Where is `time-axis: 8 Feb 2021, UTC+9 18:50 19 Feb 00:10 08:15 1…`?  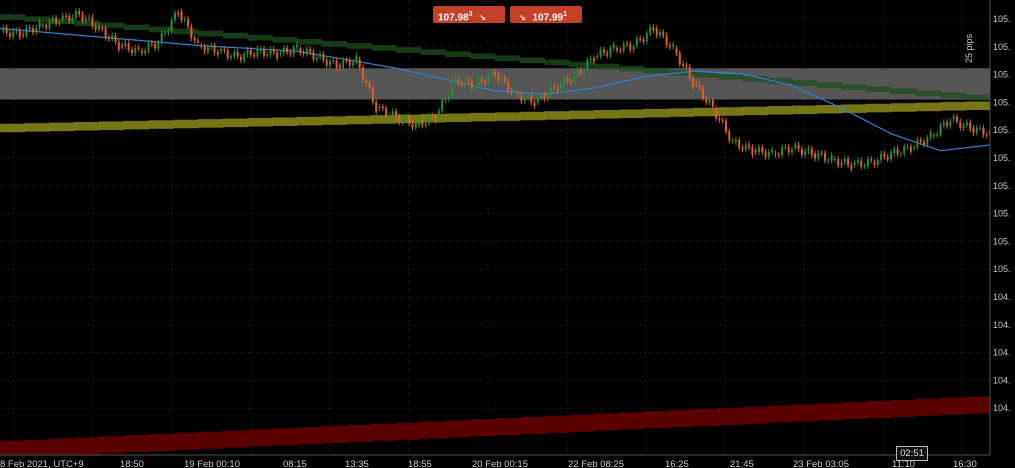 time-axis: 8 Feb 2021, UTC+9 18:50 19 Feb 00:10 08:15 1… is located at coordinates (507, 461).